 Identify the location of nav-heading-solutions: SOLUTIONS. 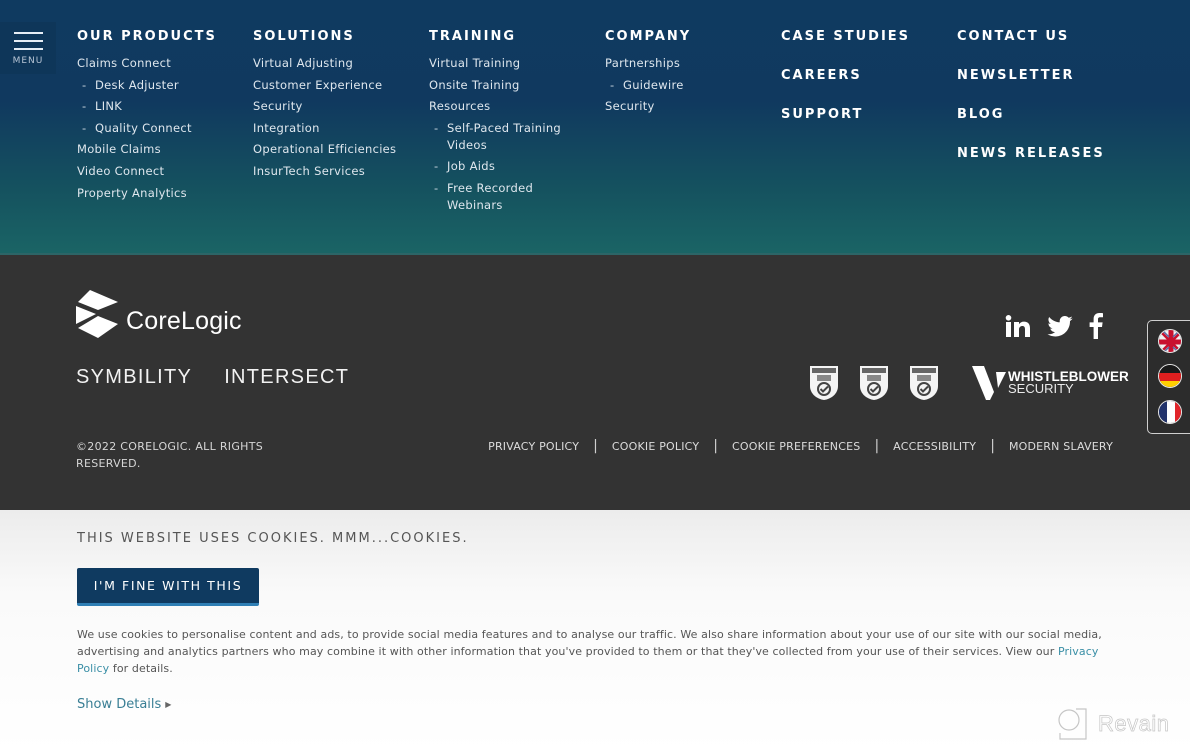
(338, 37).